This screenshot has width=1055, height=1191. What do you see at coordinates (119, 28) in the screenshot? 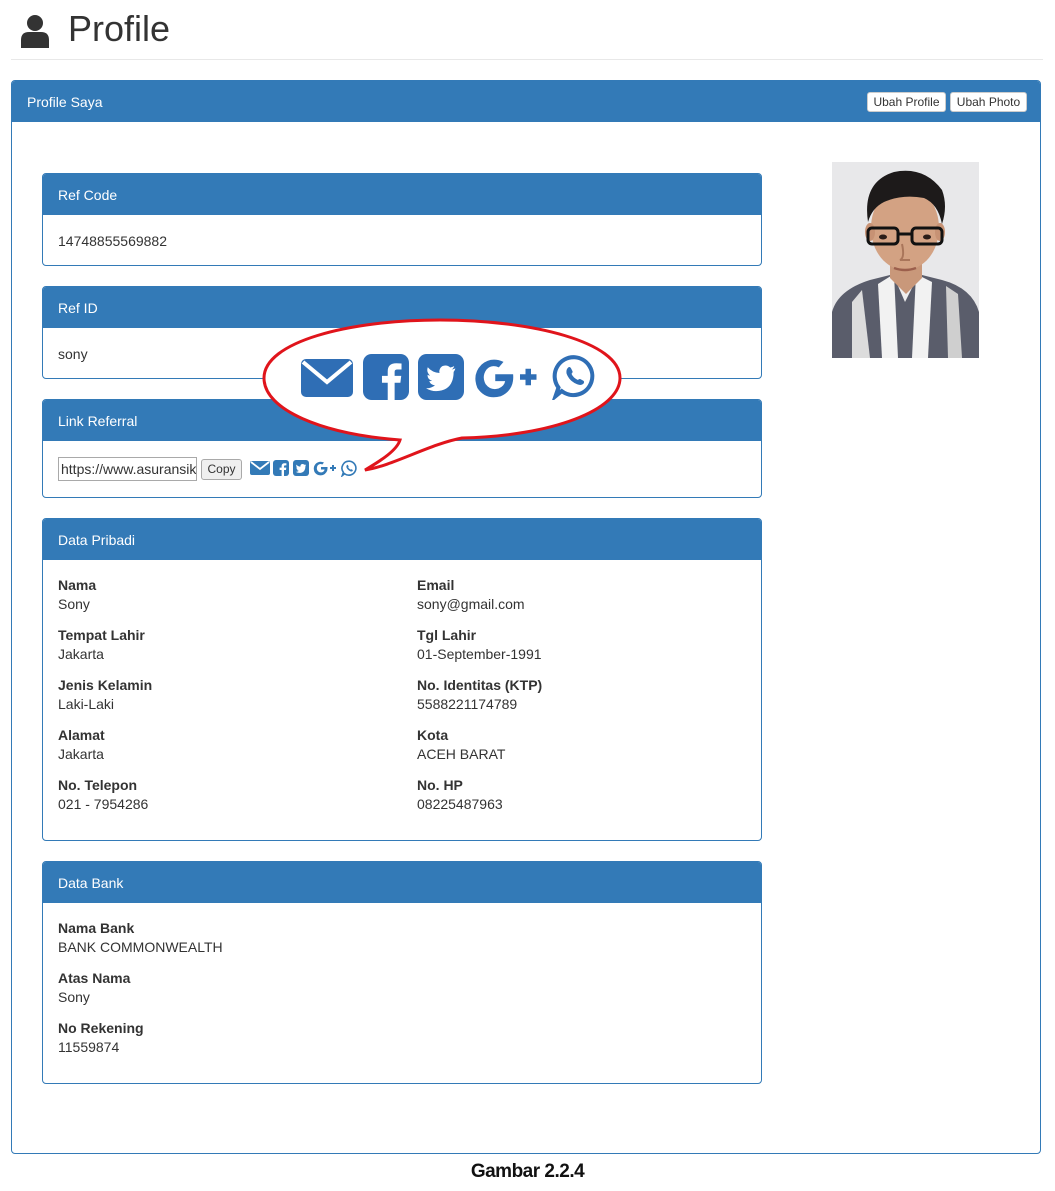
I see `page-title: Profile` at bounding box center [119, 28].